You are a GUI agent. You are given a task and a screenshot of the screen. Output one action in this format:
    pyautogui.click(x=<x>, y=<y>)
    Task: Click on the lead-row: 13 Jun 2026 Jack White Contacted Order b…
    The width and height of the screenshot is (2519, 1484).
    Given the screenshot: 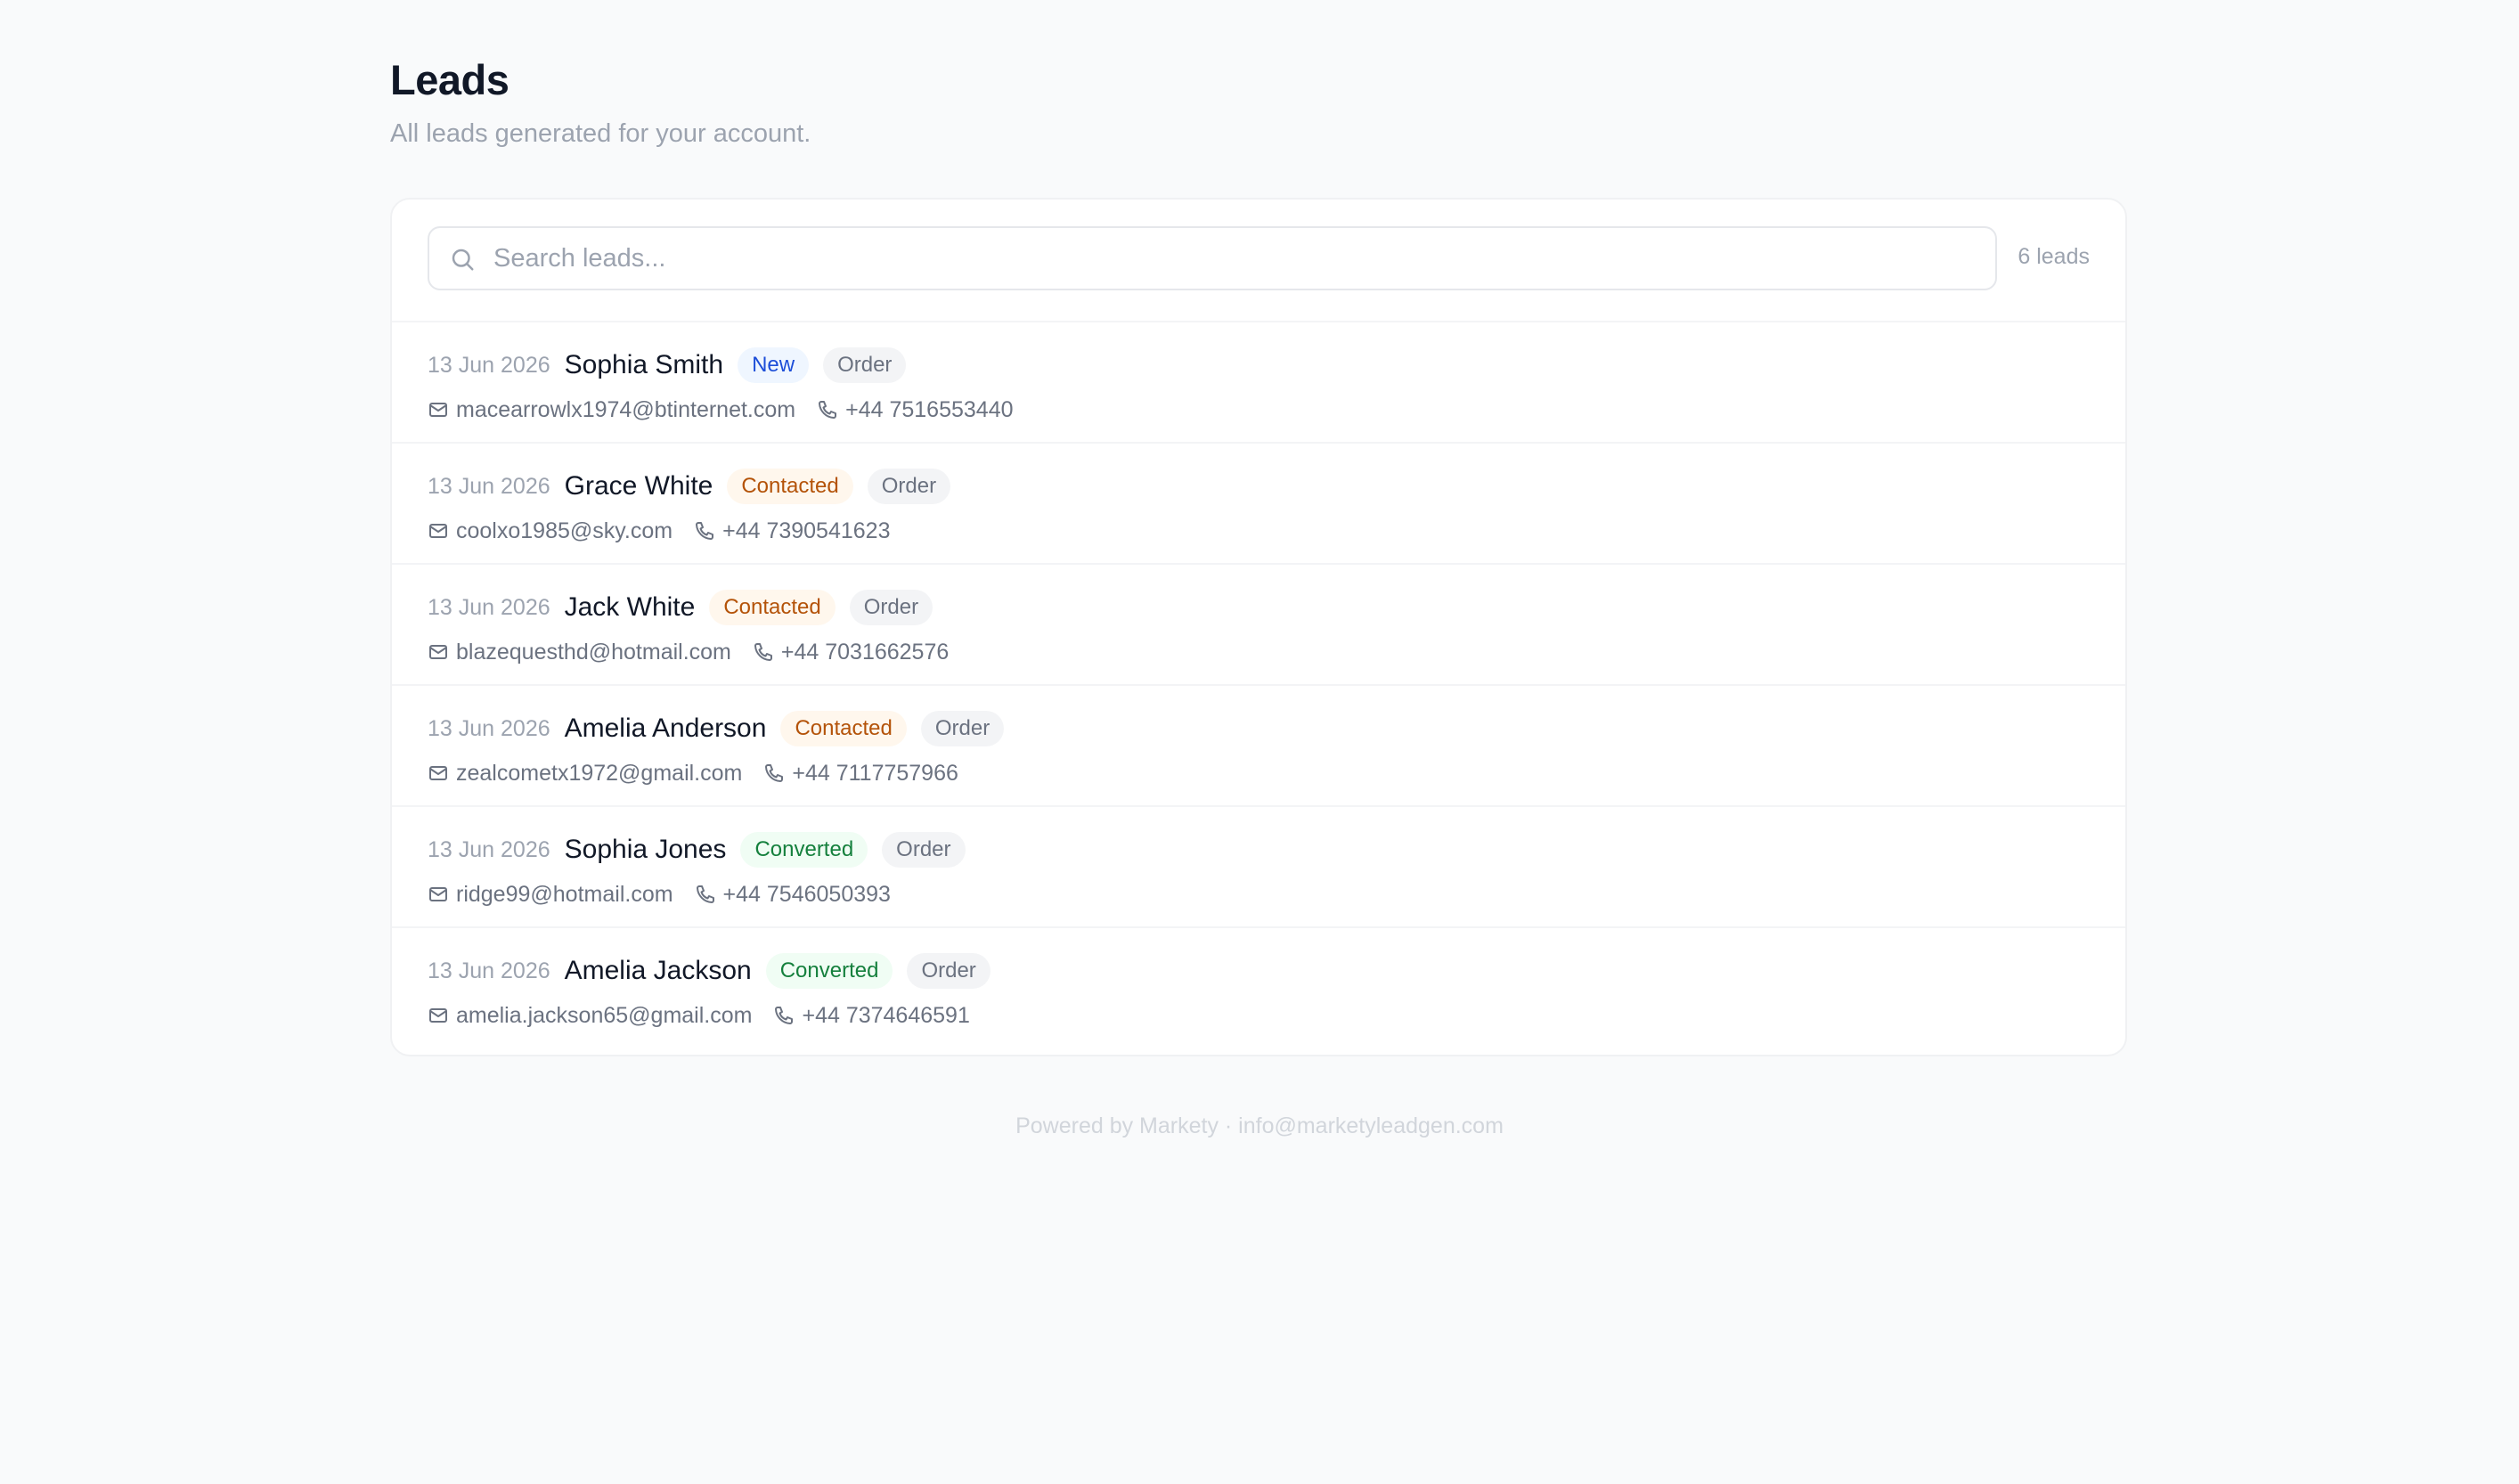 What is the action you would take?
    pyautogui.click(x=1258, y=626)
    